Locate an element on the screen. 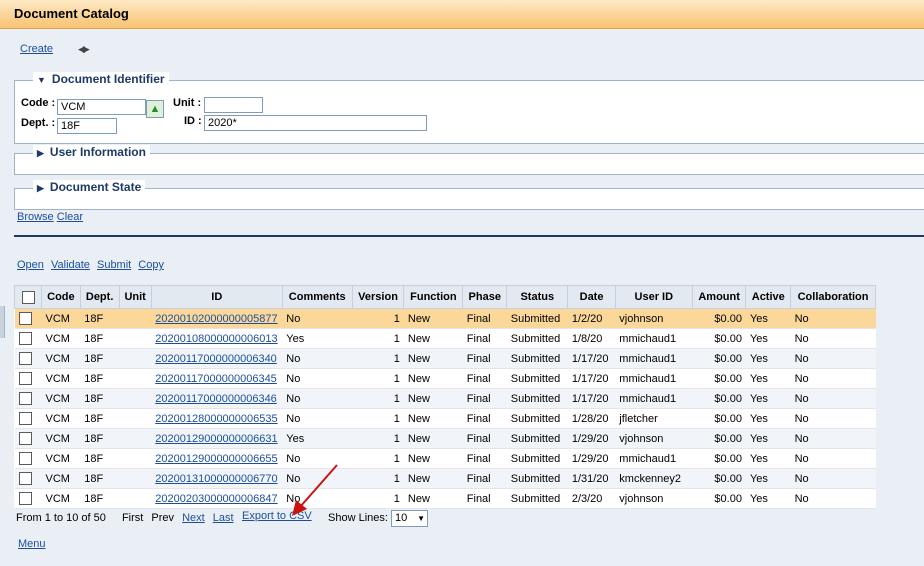 The image size is (924, 566). menu-link: Menu is located at coordinates (32, 544).